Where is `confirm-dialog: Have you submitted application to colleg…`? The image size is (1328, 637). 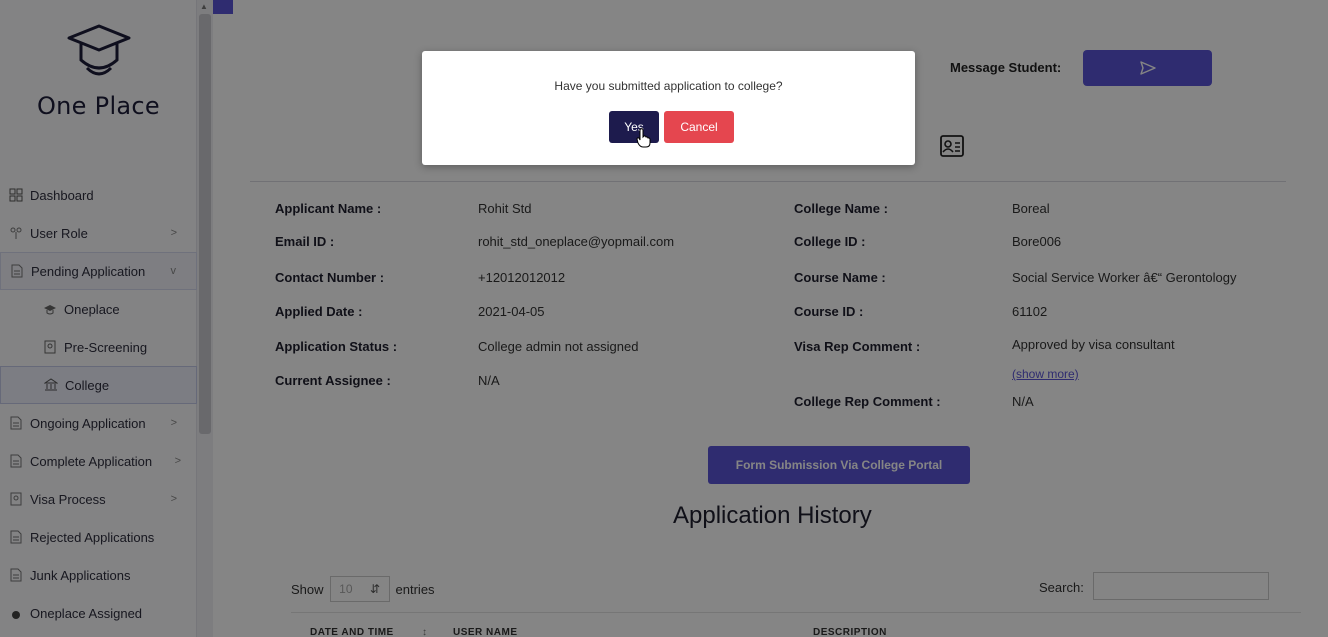
confirm-dialog: Have you submitted application to colleg… is located at coordinates (668, 108).